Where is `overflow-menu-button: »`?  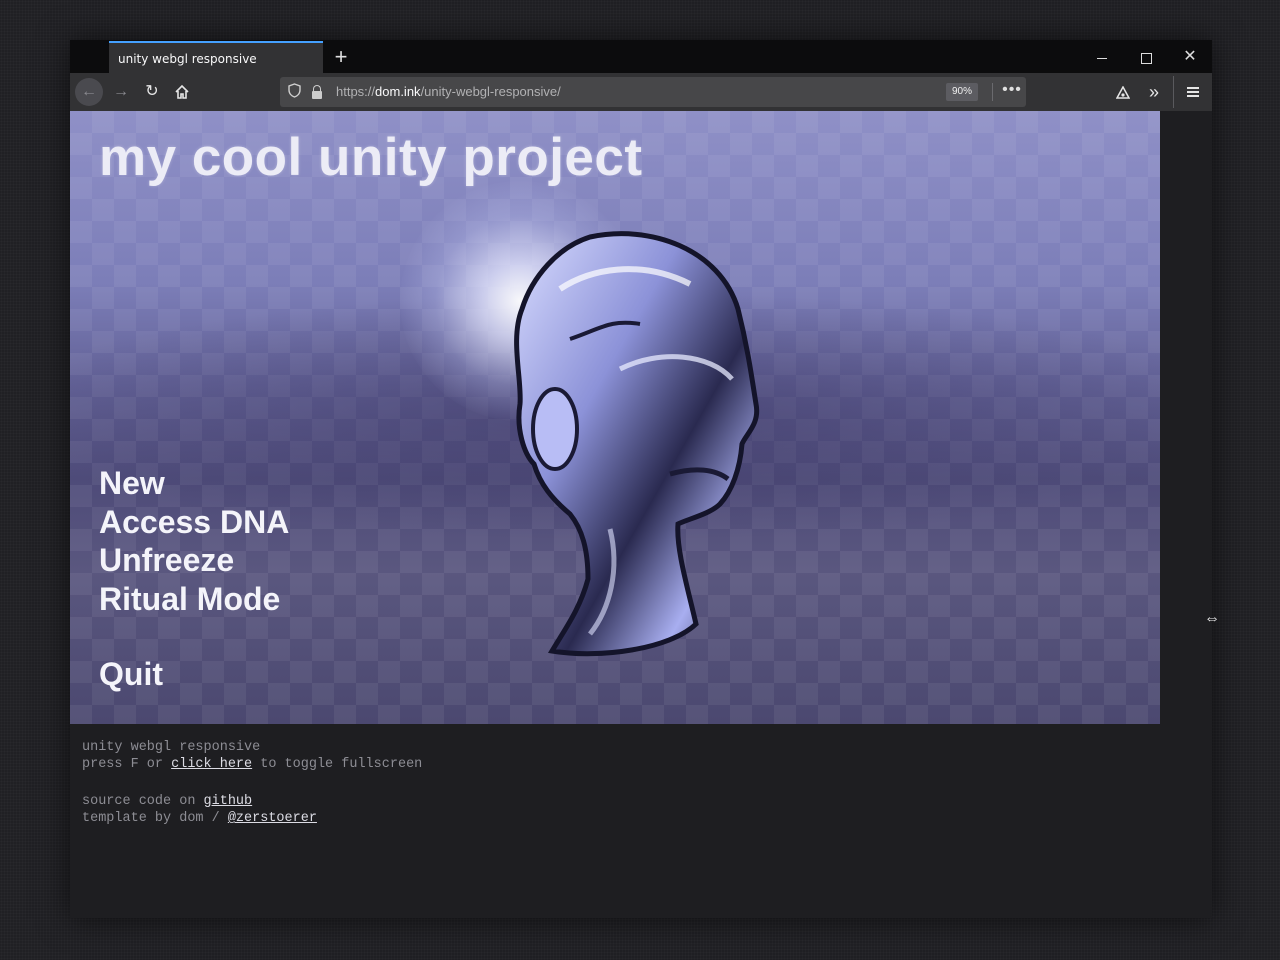
overflow-menu-button: » is located at coordinates (1154, 92).